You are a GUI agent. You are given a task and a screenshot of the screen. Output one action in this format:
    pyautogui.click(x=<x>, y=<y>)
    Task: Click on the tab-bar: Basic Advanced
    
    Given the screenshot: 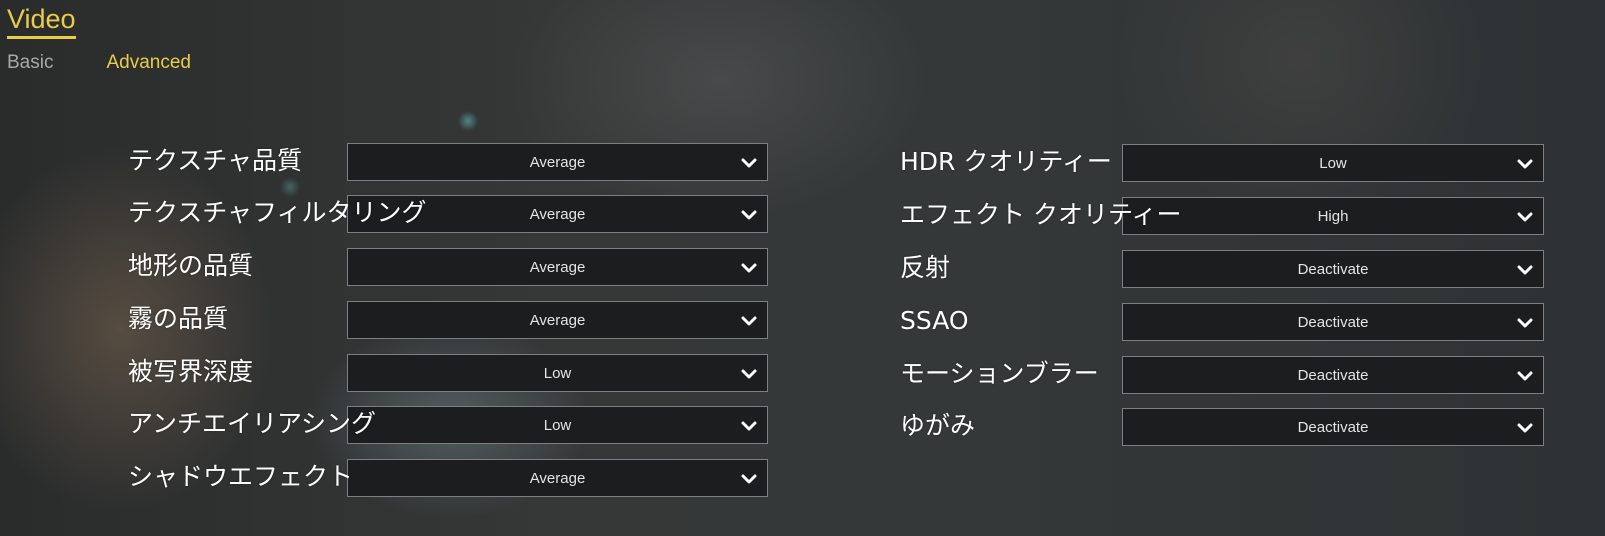 What is the action you would take?
    pyautogui.click(x=99, y=63)
    